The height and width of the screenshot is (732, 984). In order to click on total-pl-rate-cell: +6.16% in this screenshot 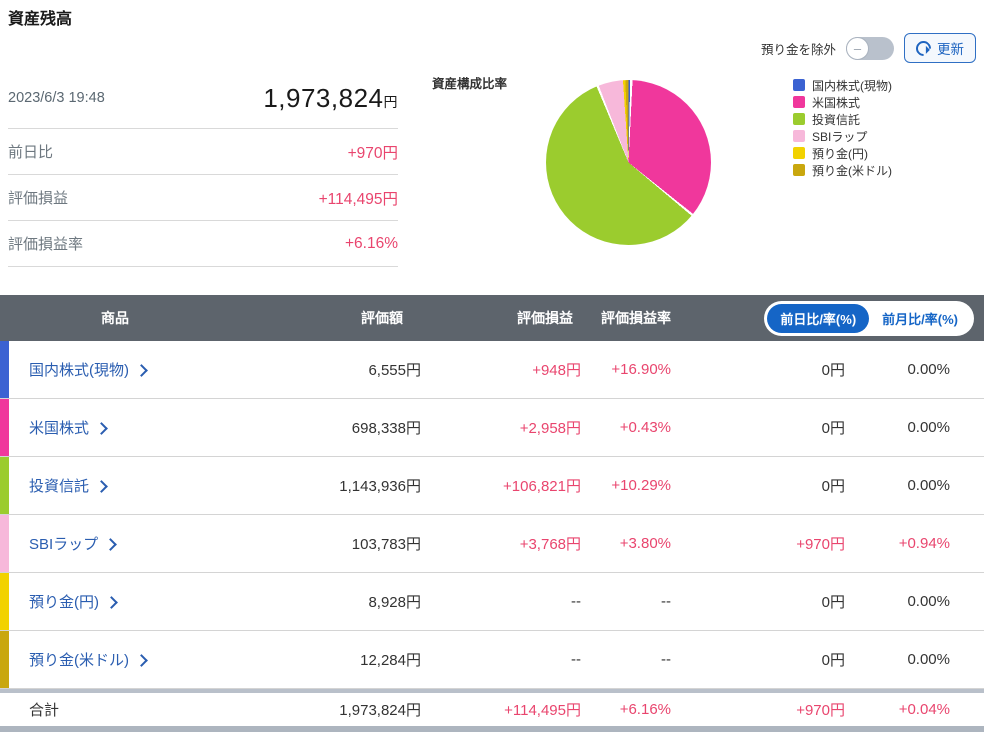, I will do `click(645, 709)`.